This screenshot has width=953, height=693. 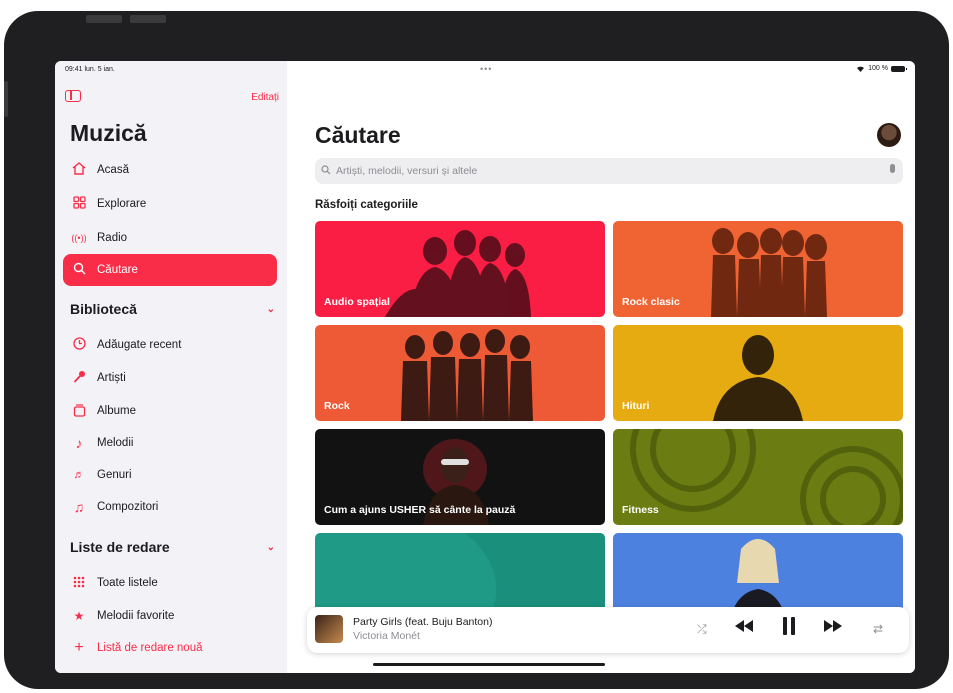 I want to click on multitasking-dots: •••, so click(x=486, y=69).